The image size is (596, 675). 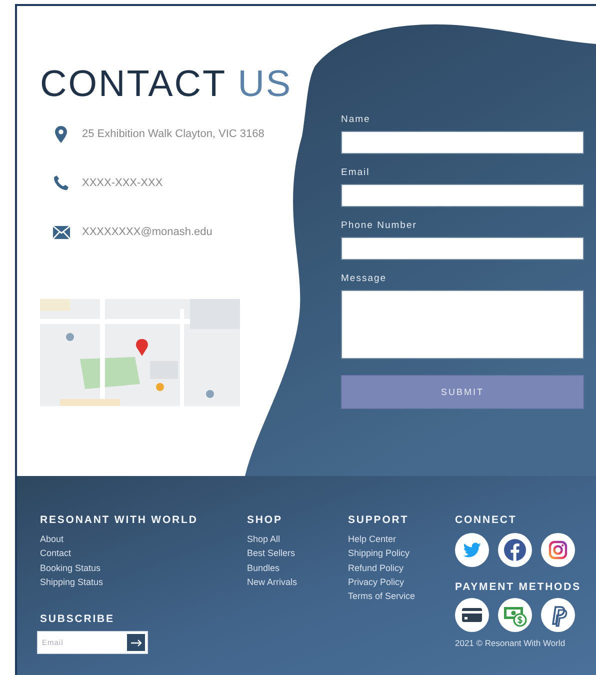 I want to click on phone-icon, so click(x=61, y=183).